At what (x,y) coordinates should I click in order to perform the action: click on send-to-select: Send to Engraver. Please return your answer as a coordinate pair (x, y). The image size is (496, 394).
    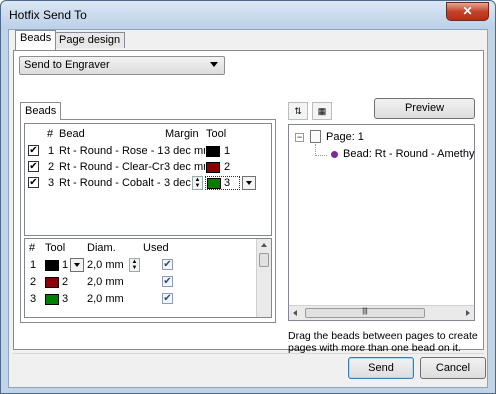
    Looking at the image, I should click on (122, 65).